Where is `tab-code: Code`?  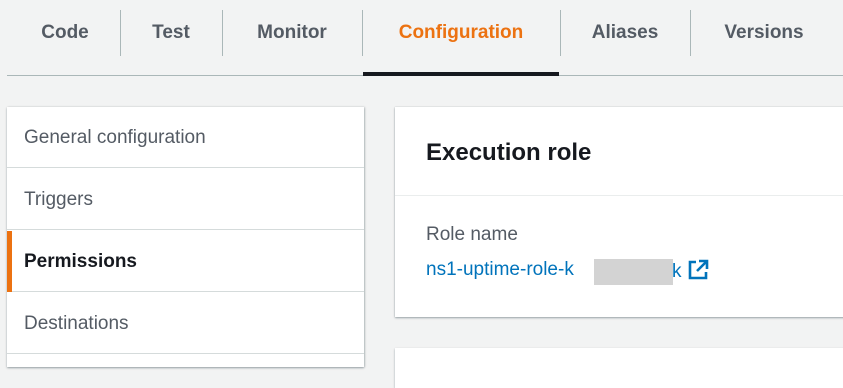 tab-code: Code is located at coordinates (65, 33).